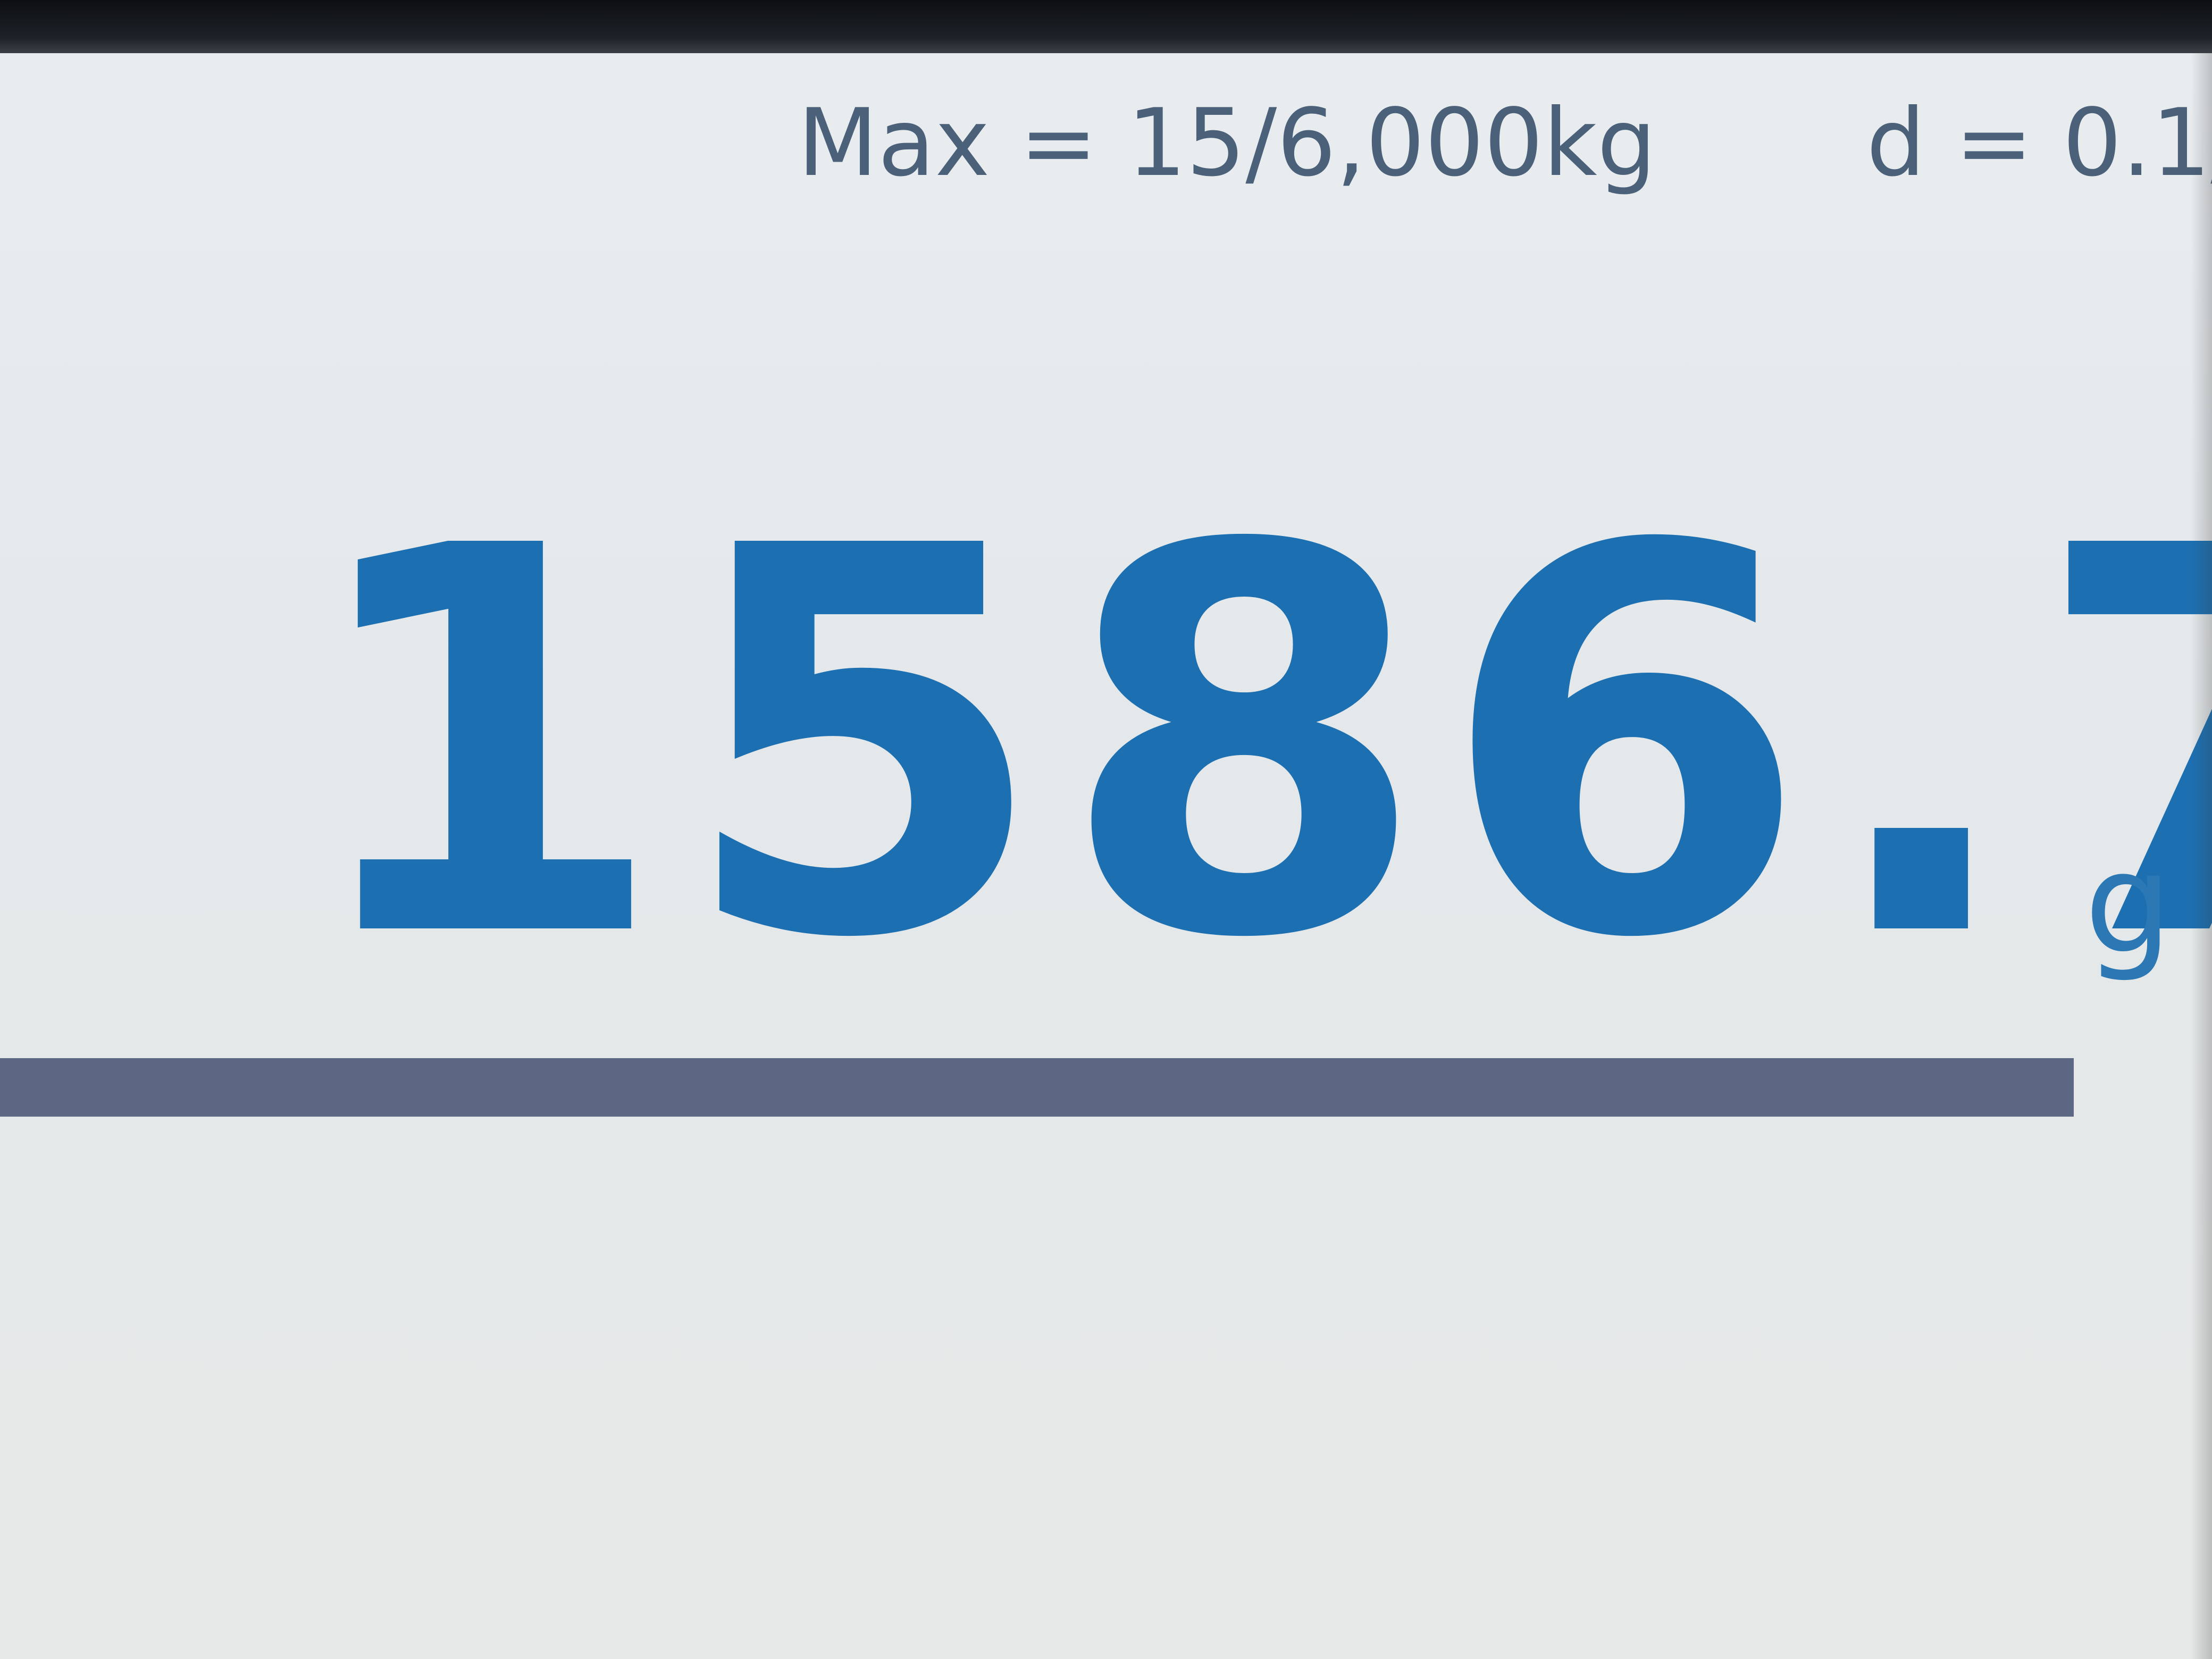 The image size is (2212, 1659). What do you see at coordinates (1227, 143) in the screenshot?
I see `max-capacity-label: Max = 15/6,000kg` at bounding box center [1227, 143].